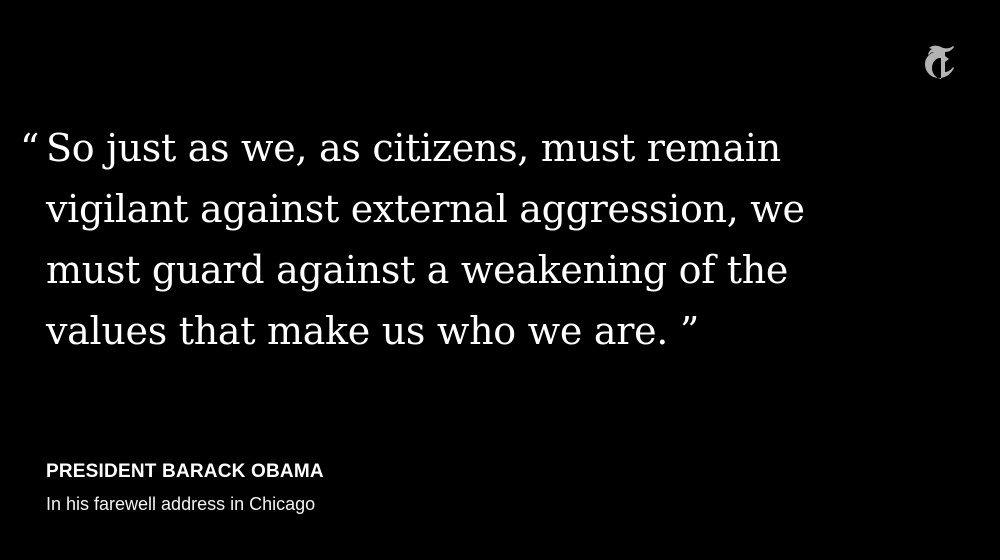  Describe the element at coordinates (413, 148) in the screenshot. I see `quote-line-1: So just as we, as citizens, must remain` at that location.